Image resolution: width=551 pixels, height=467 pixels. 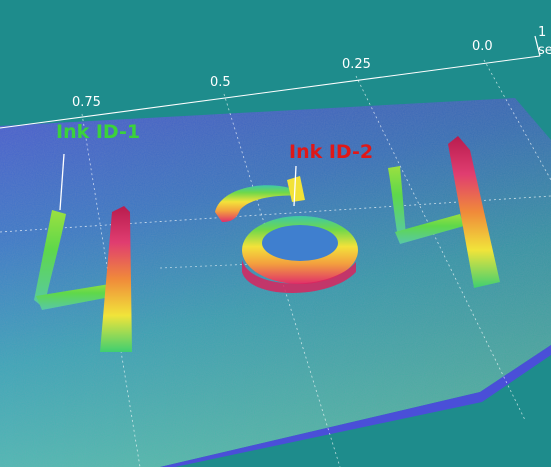 What do you see at coordinates (331, 152) in the screenshot?
I see `annotation-ink-id-2: Ink ID-2` at bounding box center [331, 152].